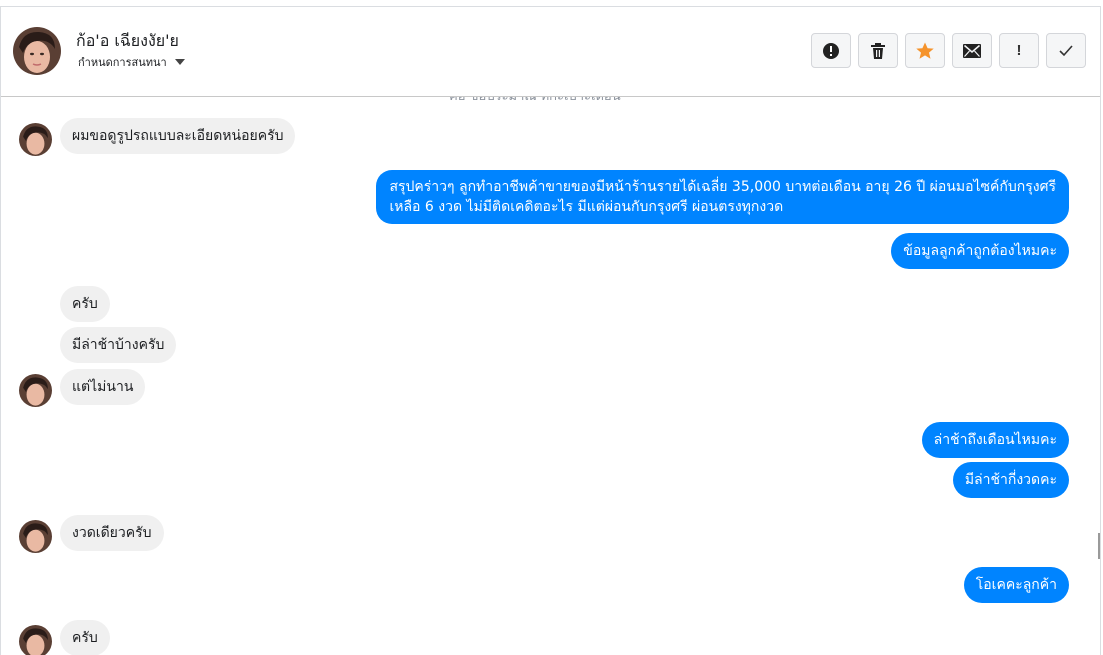  What do you see at coordinates (535, 100) in the screenshot?
I see `truncated-message-text: ค่อ ขอประมาณ ทกะเบาะเดือน` at bounding box center [535, 100].